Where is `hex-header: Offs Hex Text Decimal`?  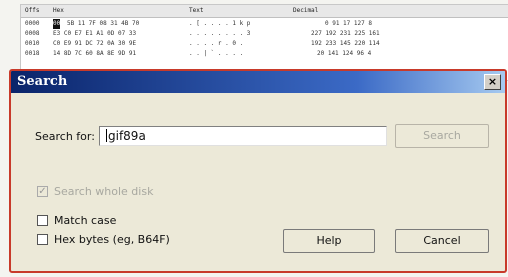
hex-header: Offs Hex Text Decimal is located at coordinates (264, 11).